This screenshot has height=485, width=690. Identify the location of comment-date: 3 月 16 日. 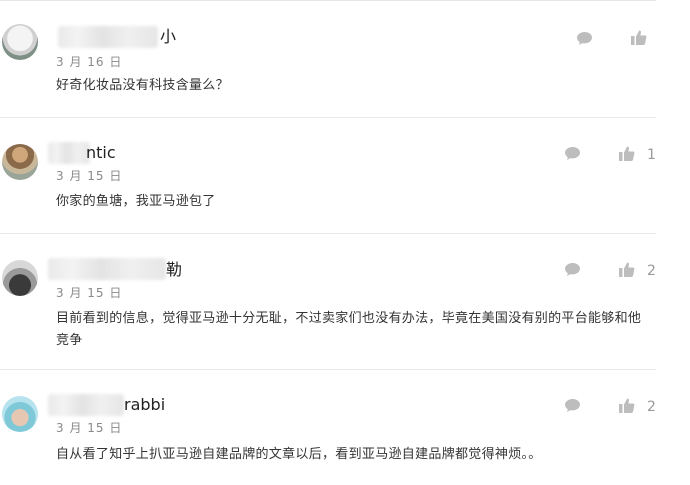
(89, 62).